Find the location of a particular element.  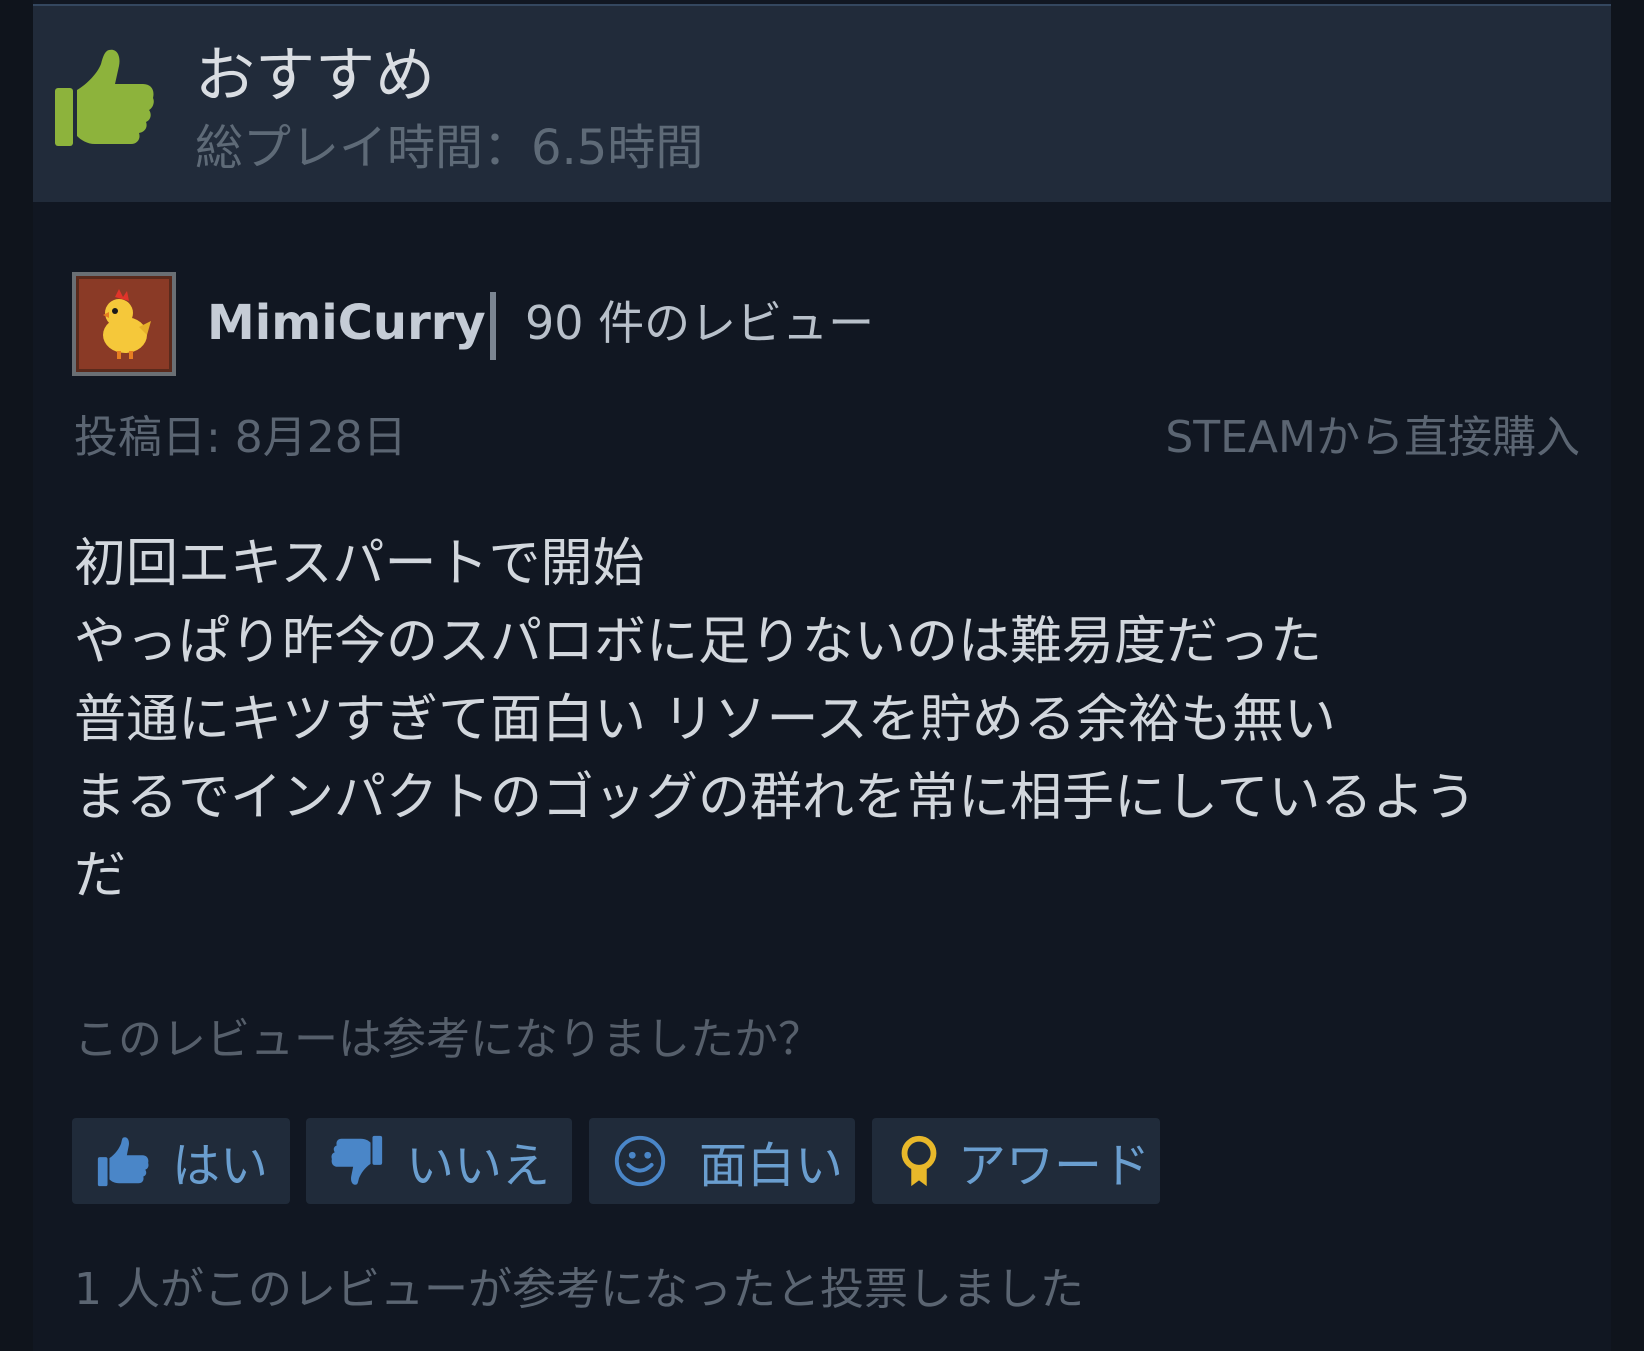

playtime-label: 総プレイ時間：6.5時間 is located at coordinates (449, 148).